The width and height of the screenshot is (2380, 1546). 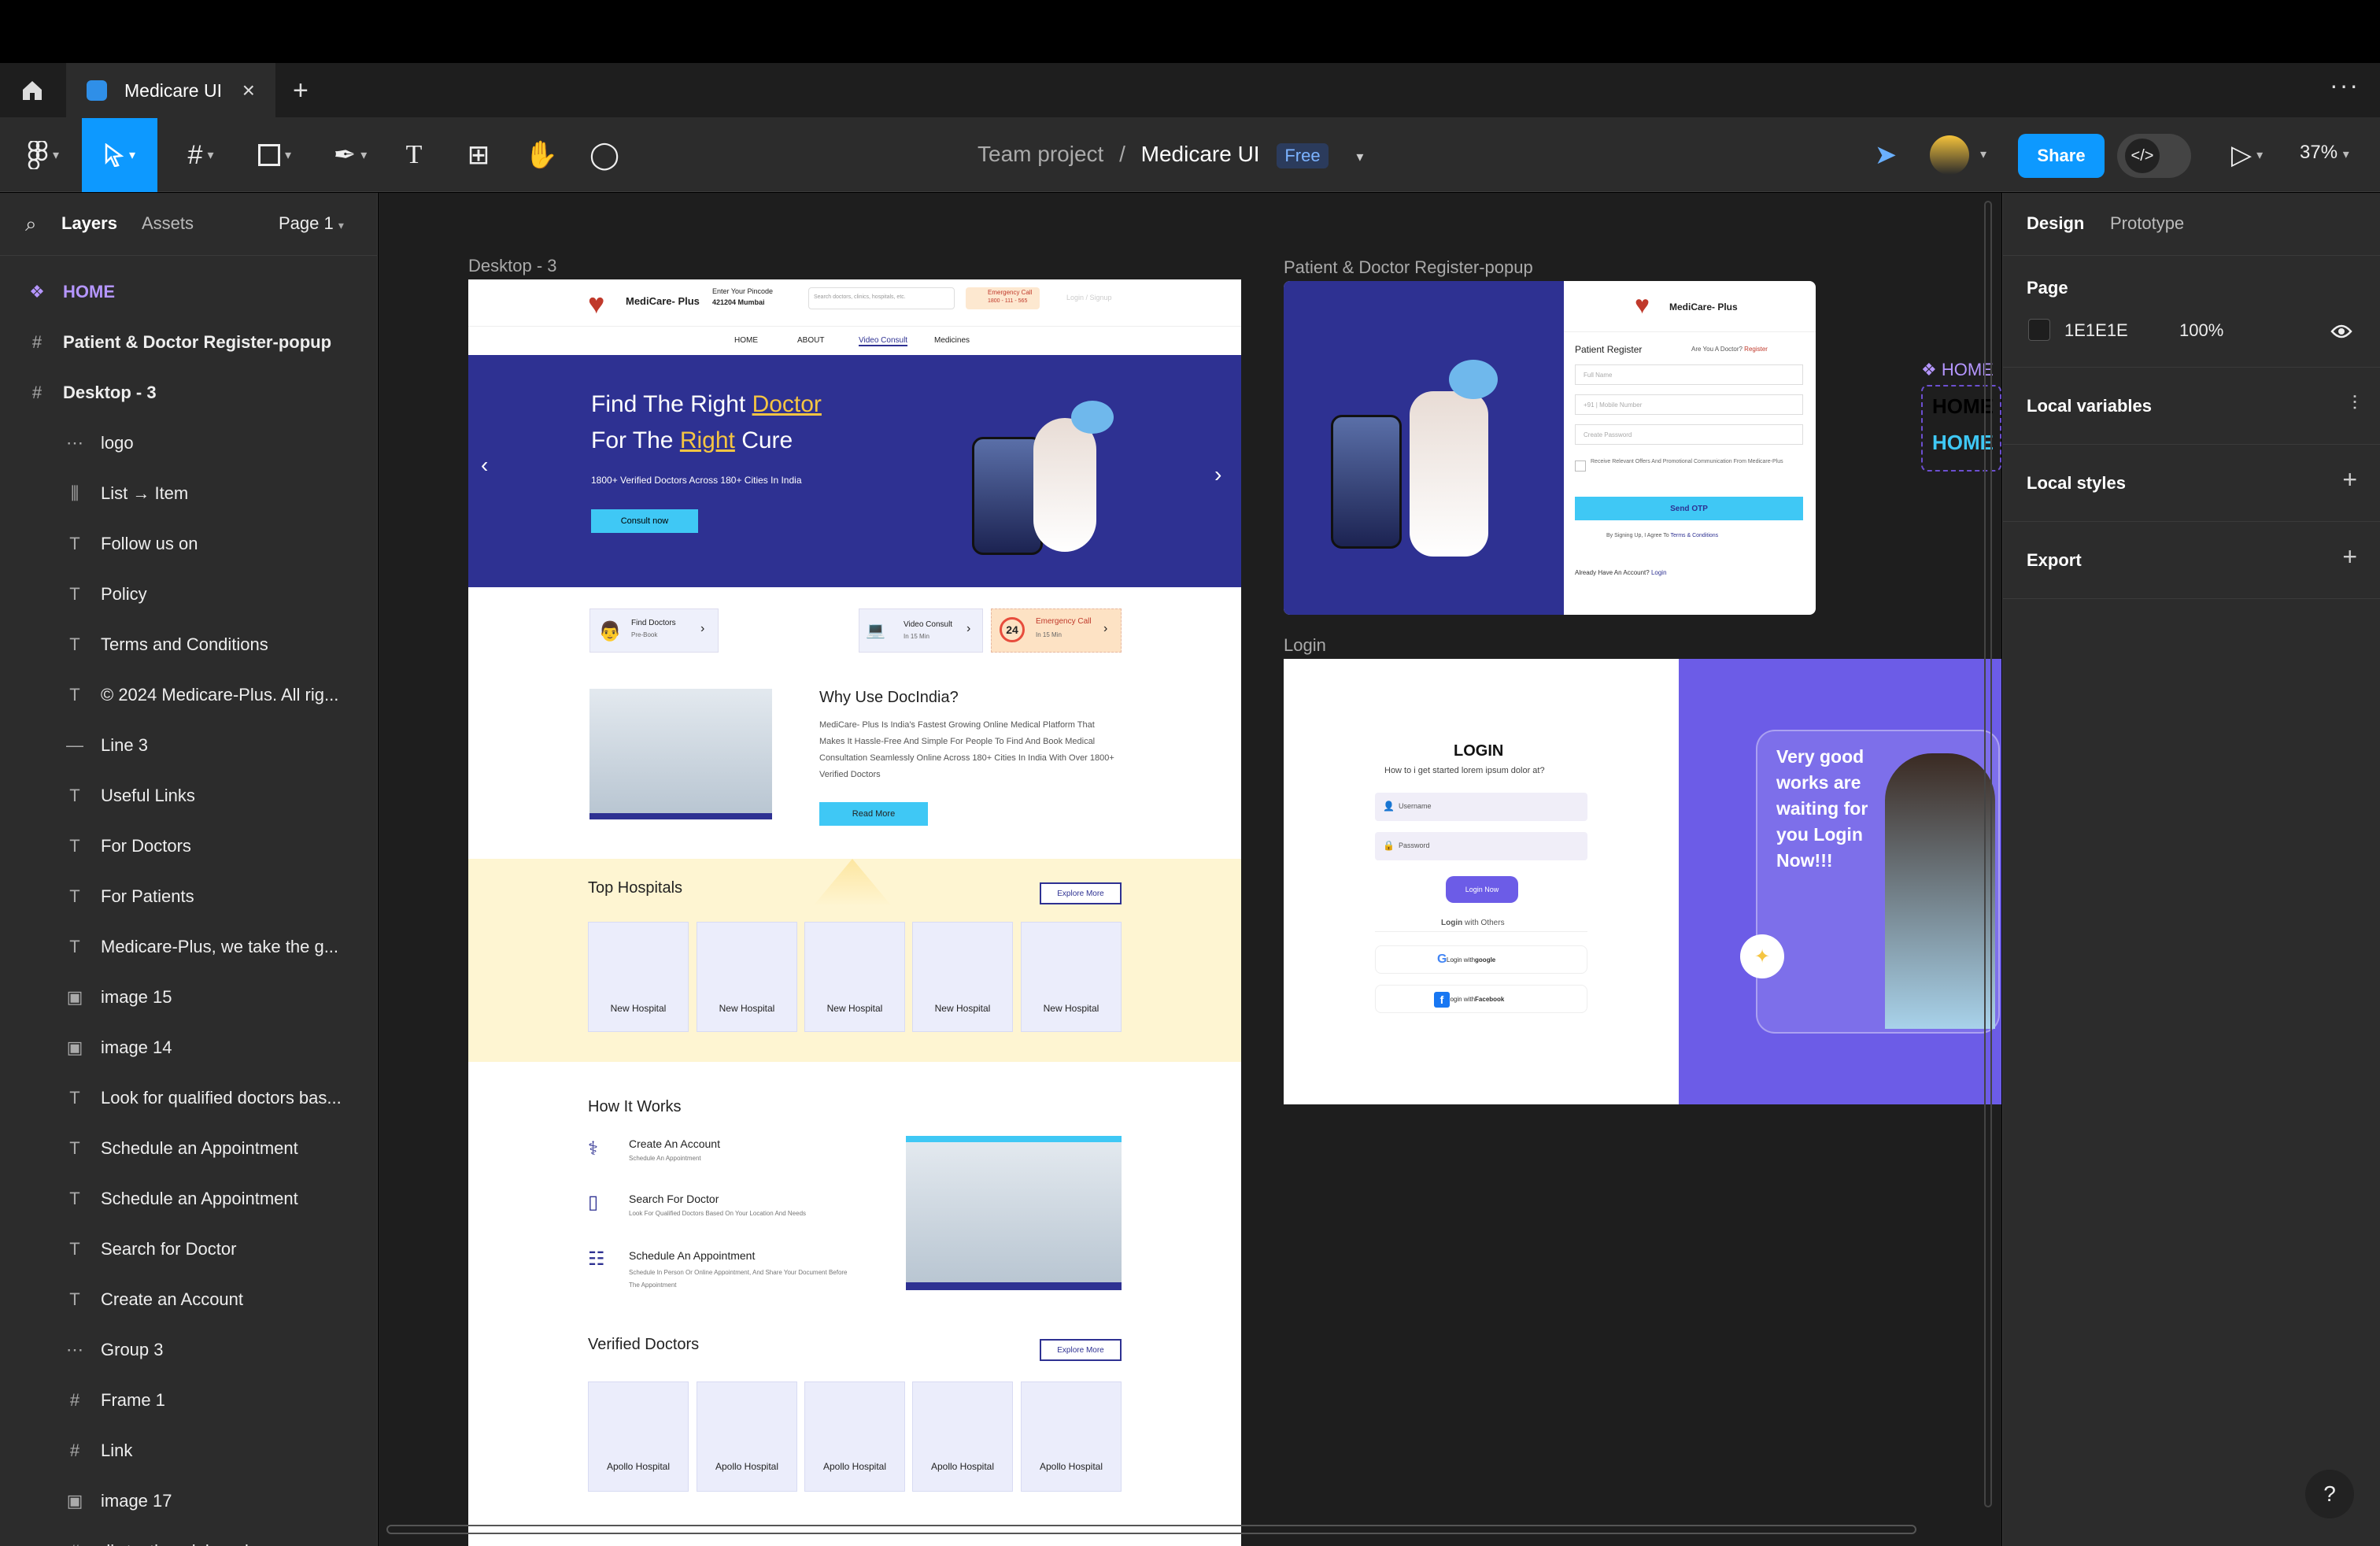 I want to click on home-component-label: ❖ HOME, so click(x=1957, y=370).